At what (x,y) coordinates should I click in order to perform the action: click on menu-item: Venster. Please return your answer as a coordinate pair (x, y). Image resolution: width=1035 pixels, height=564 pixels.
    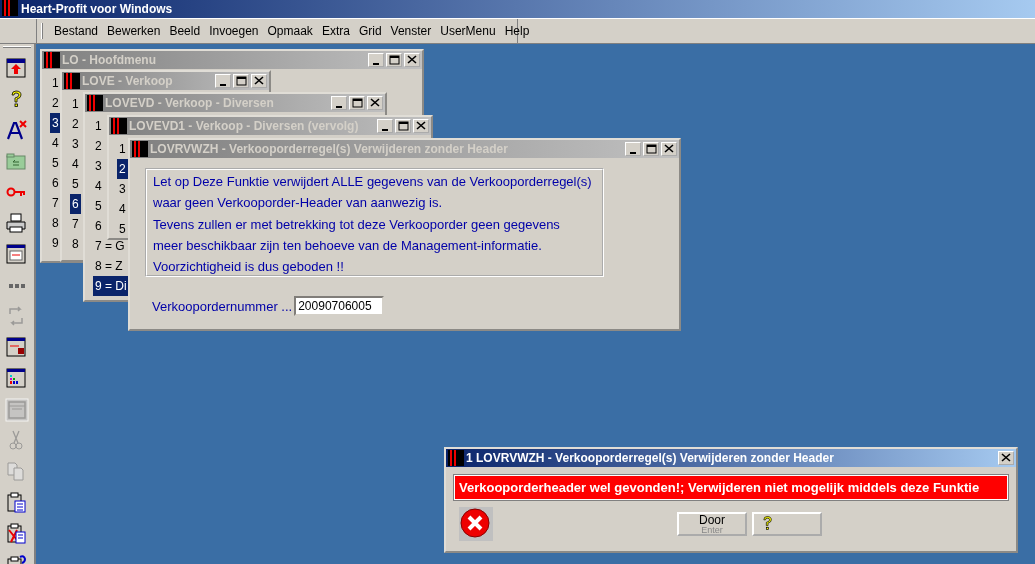
    Looking at the image, I should click on (411, 31).